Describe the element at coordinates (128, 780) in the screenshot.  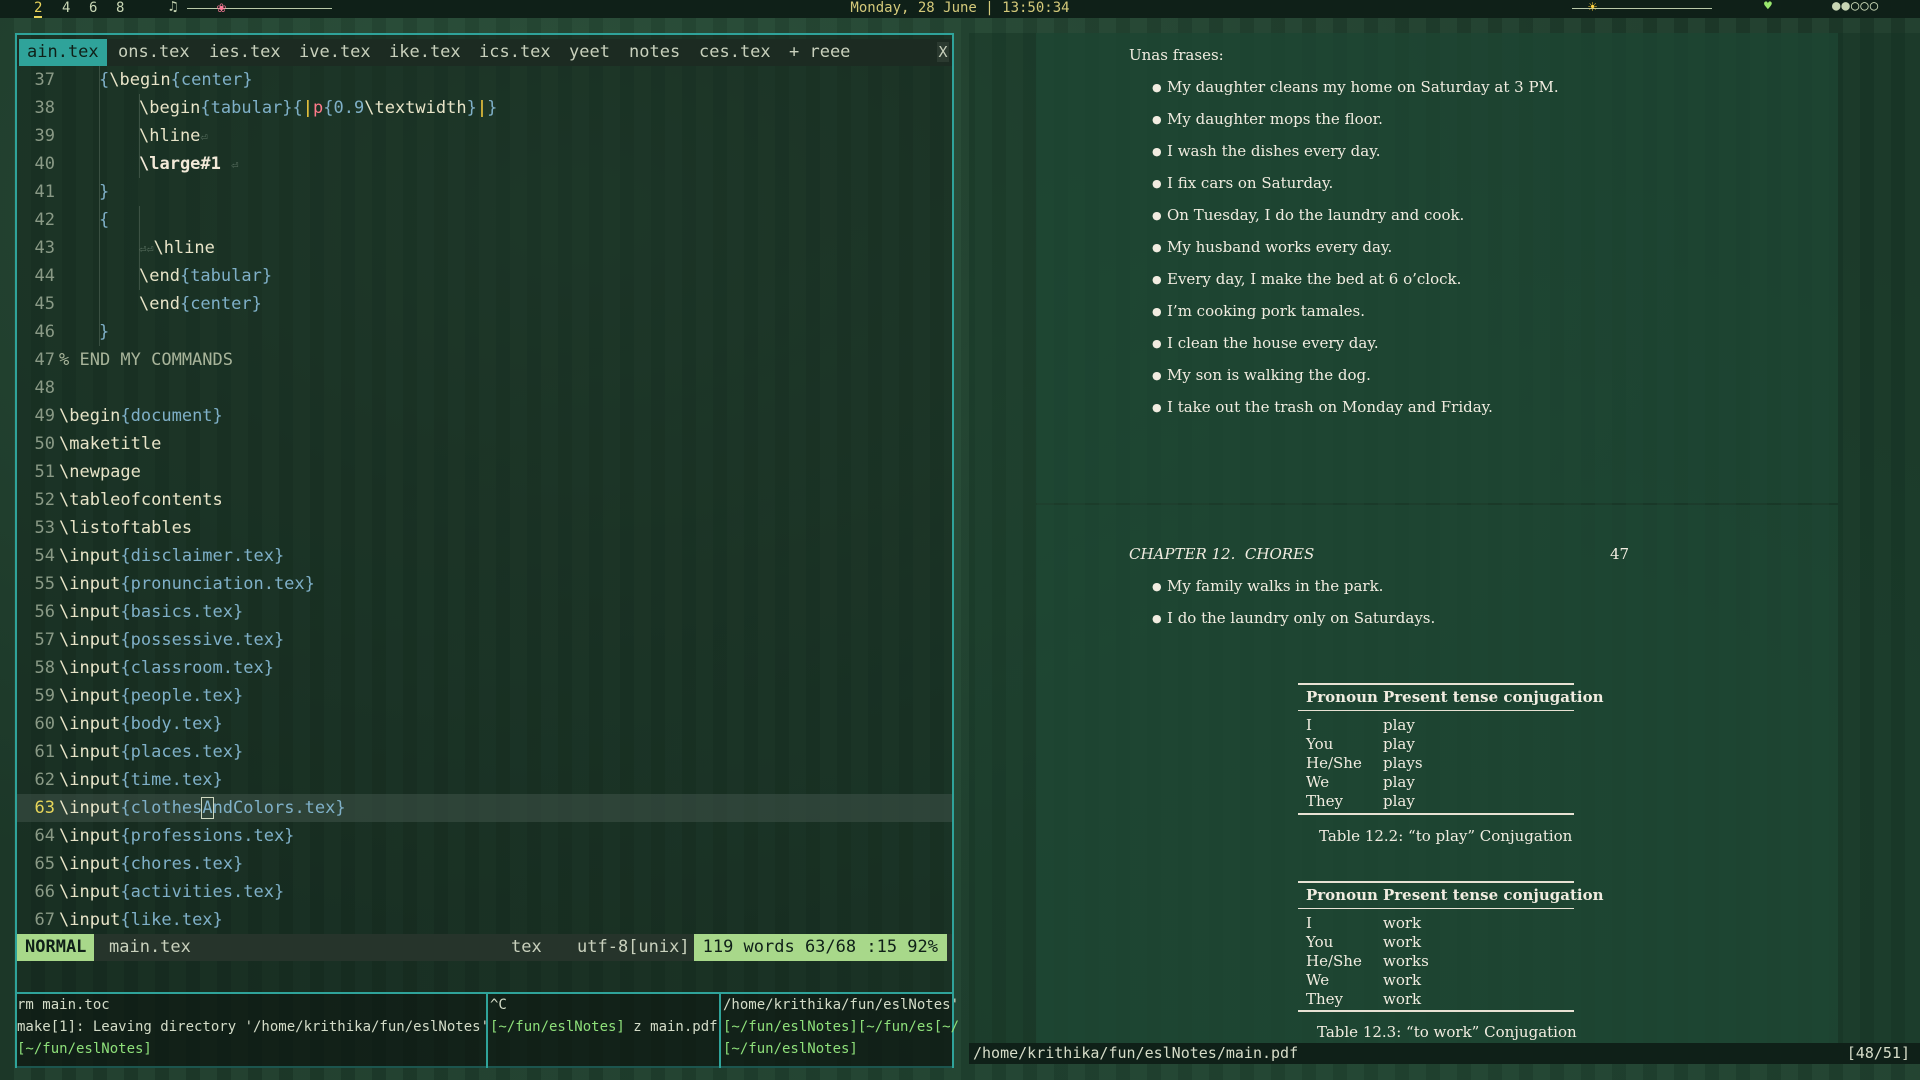
I see `code-line: 62 \input{time.tex}` at that location.